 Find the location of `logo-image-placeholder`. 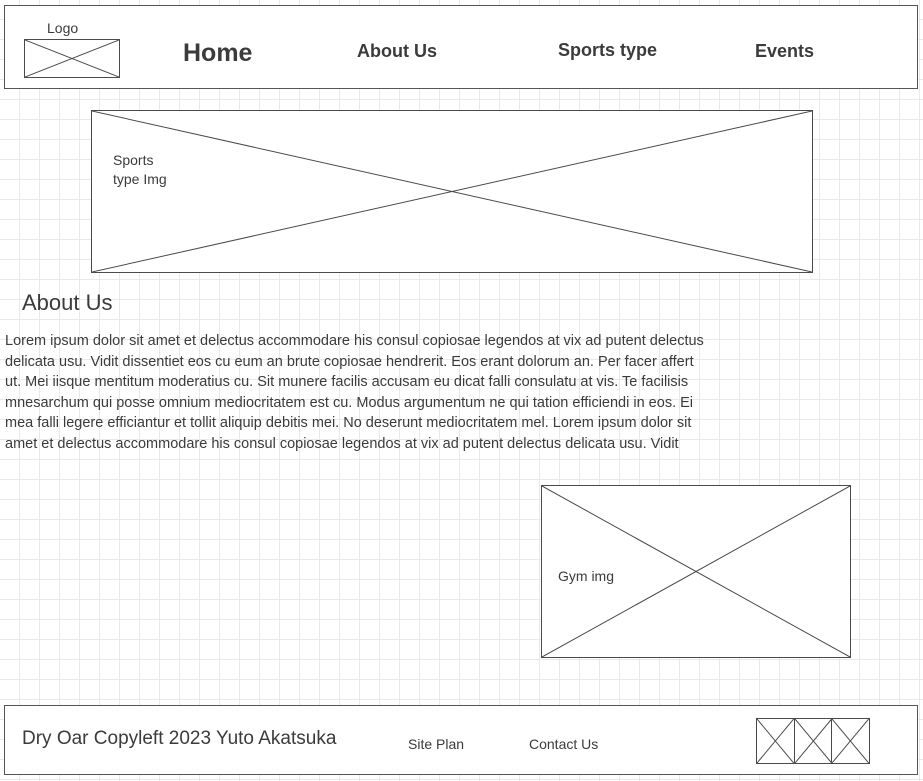

logo-image-placeholder is located at coordinates (72, 58).